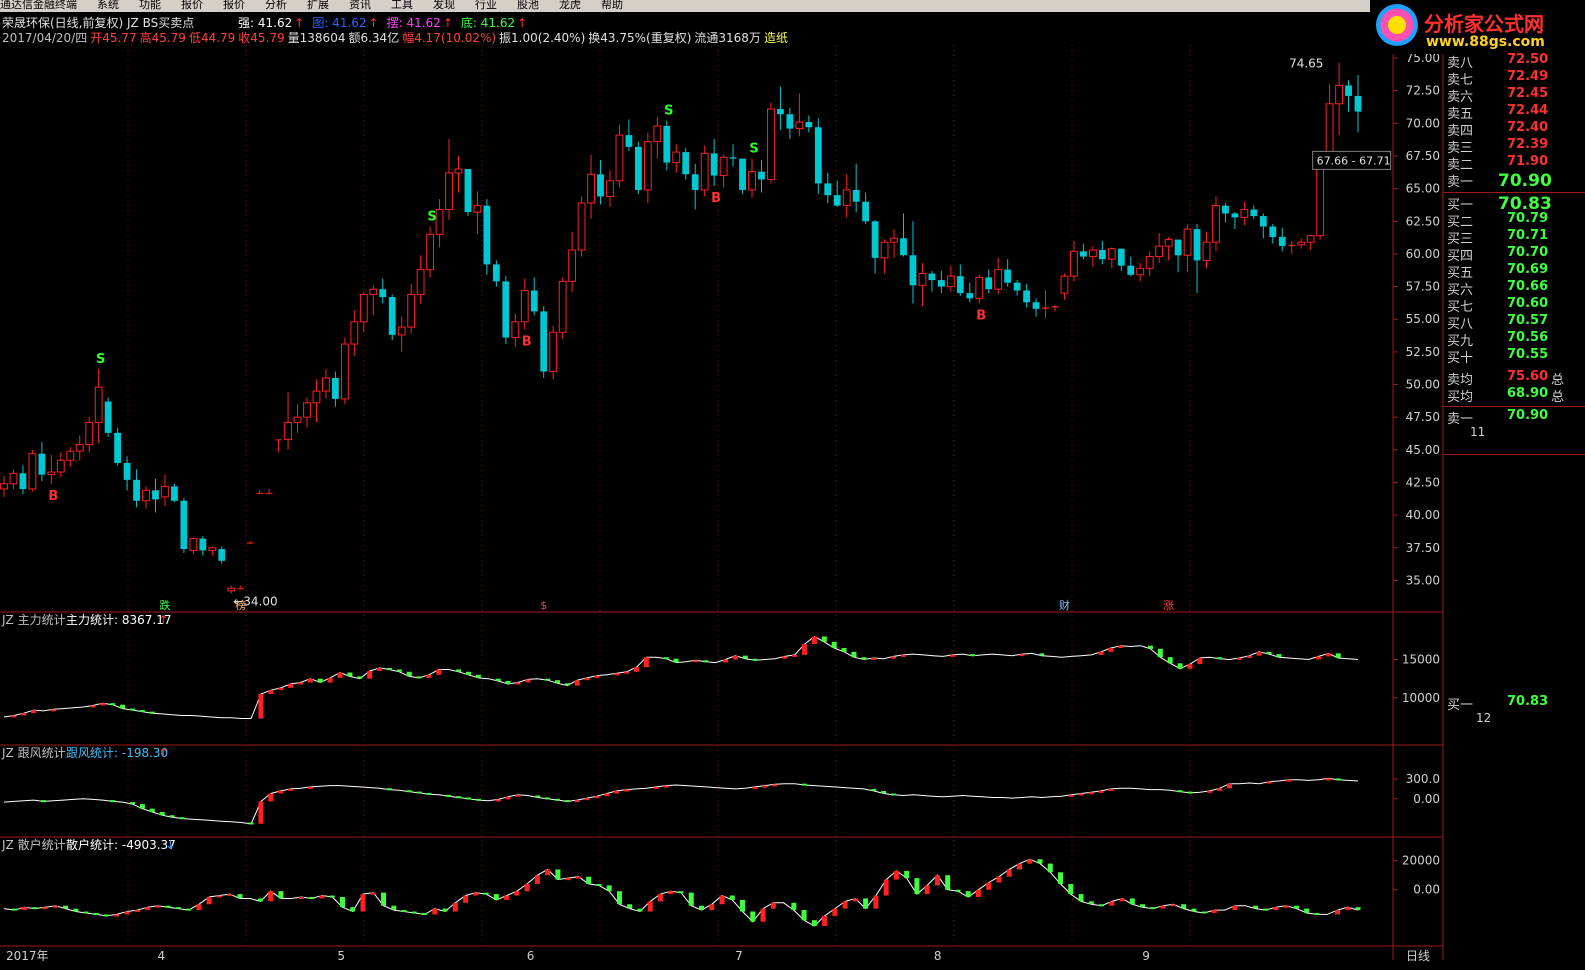 Image resolution: width=1585 pixels, height=970 pixels. I want to click on signal-sell: S, so click(431, 217).